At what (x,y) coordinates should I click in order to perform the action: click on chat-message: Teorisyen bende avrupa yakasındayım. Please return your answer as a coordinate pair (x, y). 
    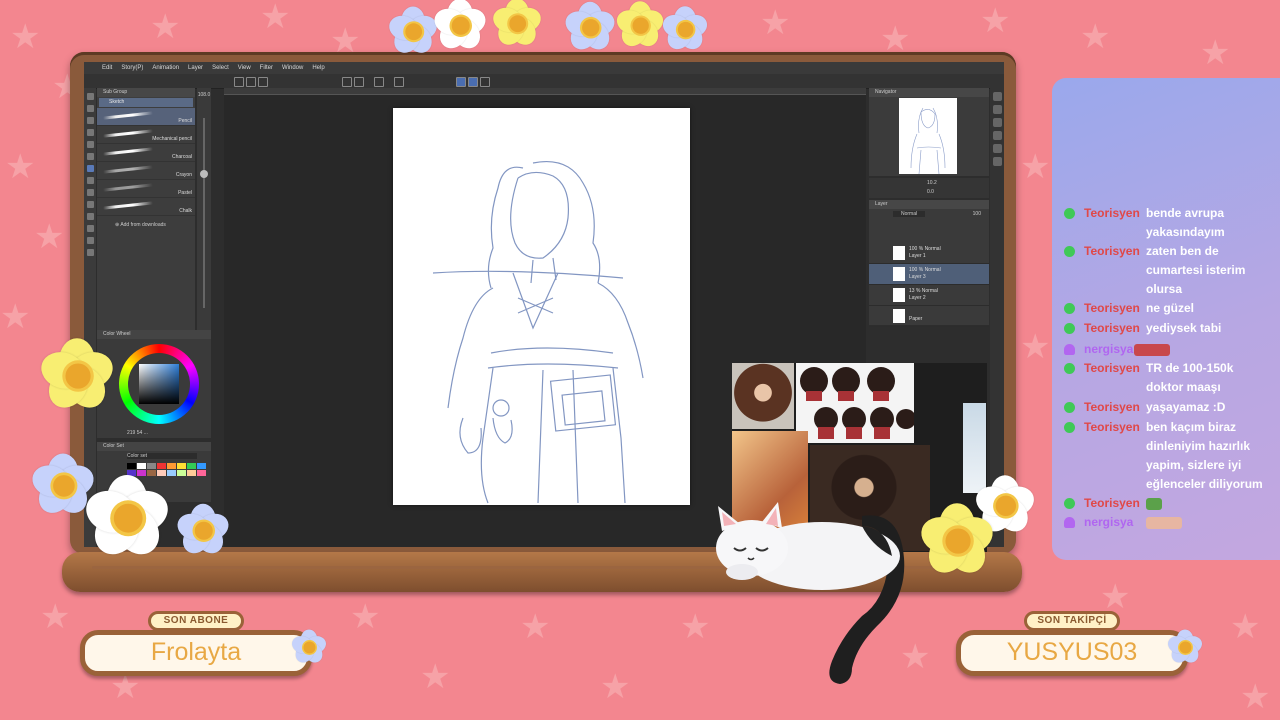
    Looking at the image, I should click on (1169, 223).